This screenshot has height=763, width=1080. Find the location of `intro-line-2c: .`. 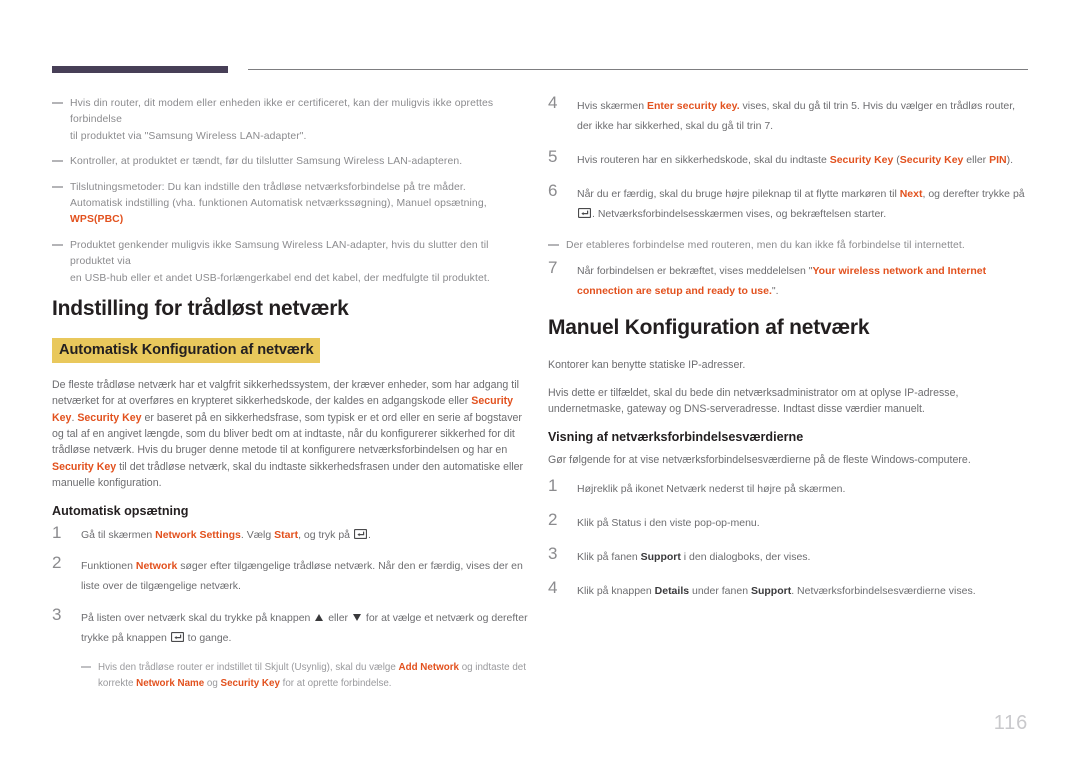

intro-line-2c: . is located at coordinates (73, 417).